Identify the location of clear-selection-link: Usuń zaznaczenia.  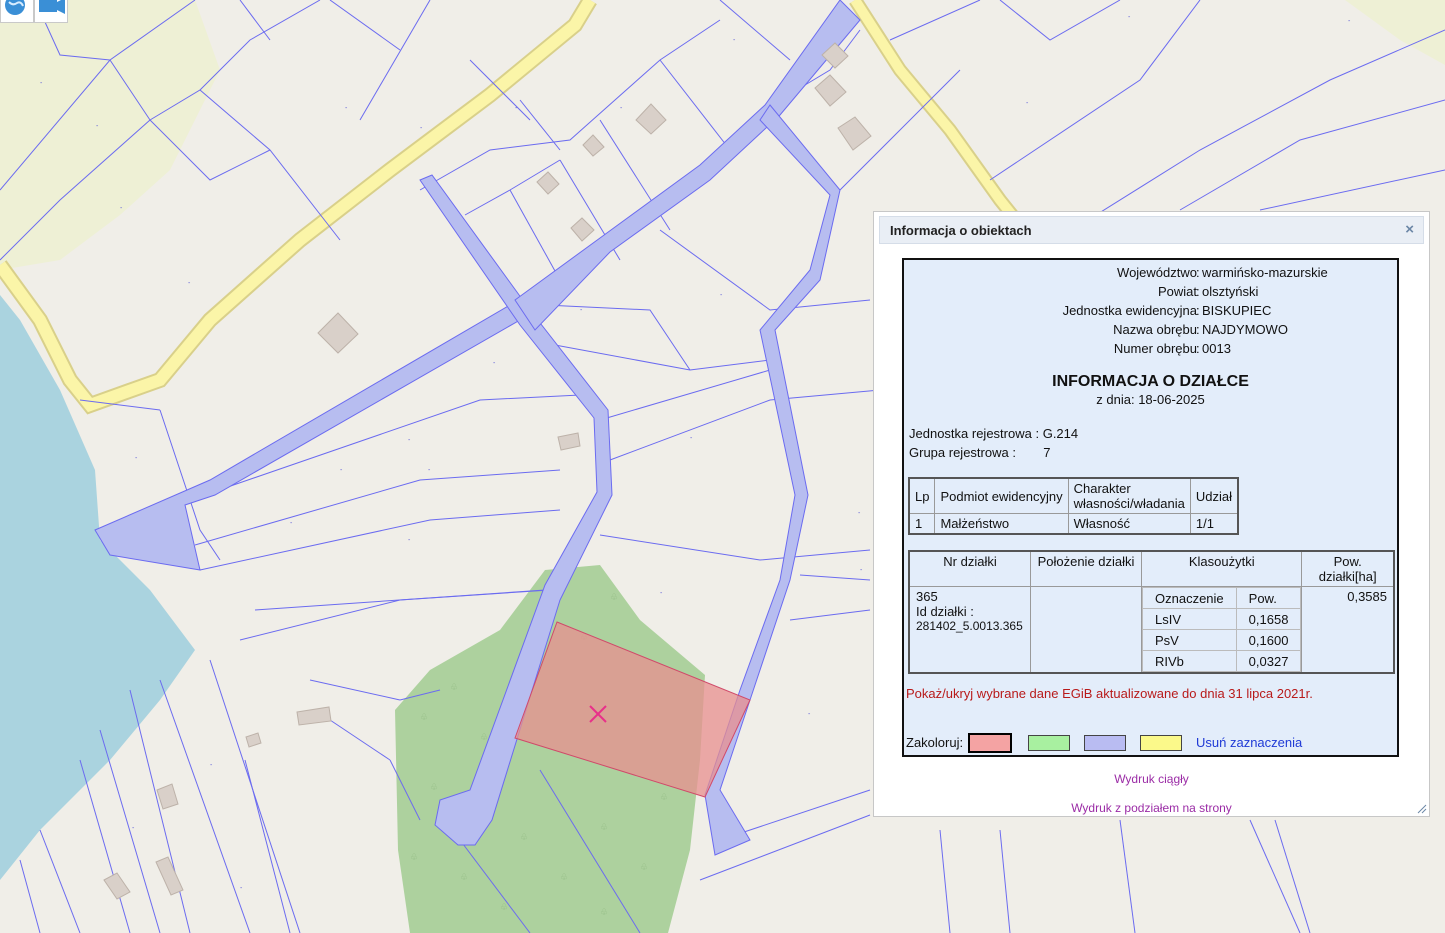
(1249, 742).